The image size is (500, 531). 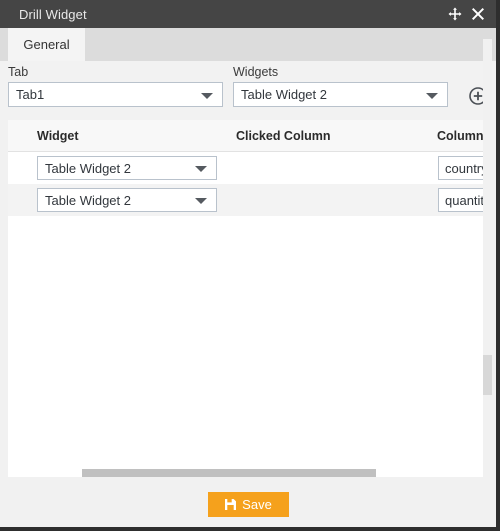 I want to click on form-strip: Tab Tab1 Widgets Table Widget 2, so click(x=248, y=90).